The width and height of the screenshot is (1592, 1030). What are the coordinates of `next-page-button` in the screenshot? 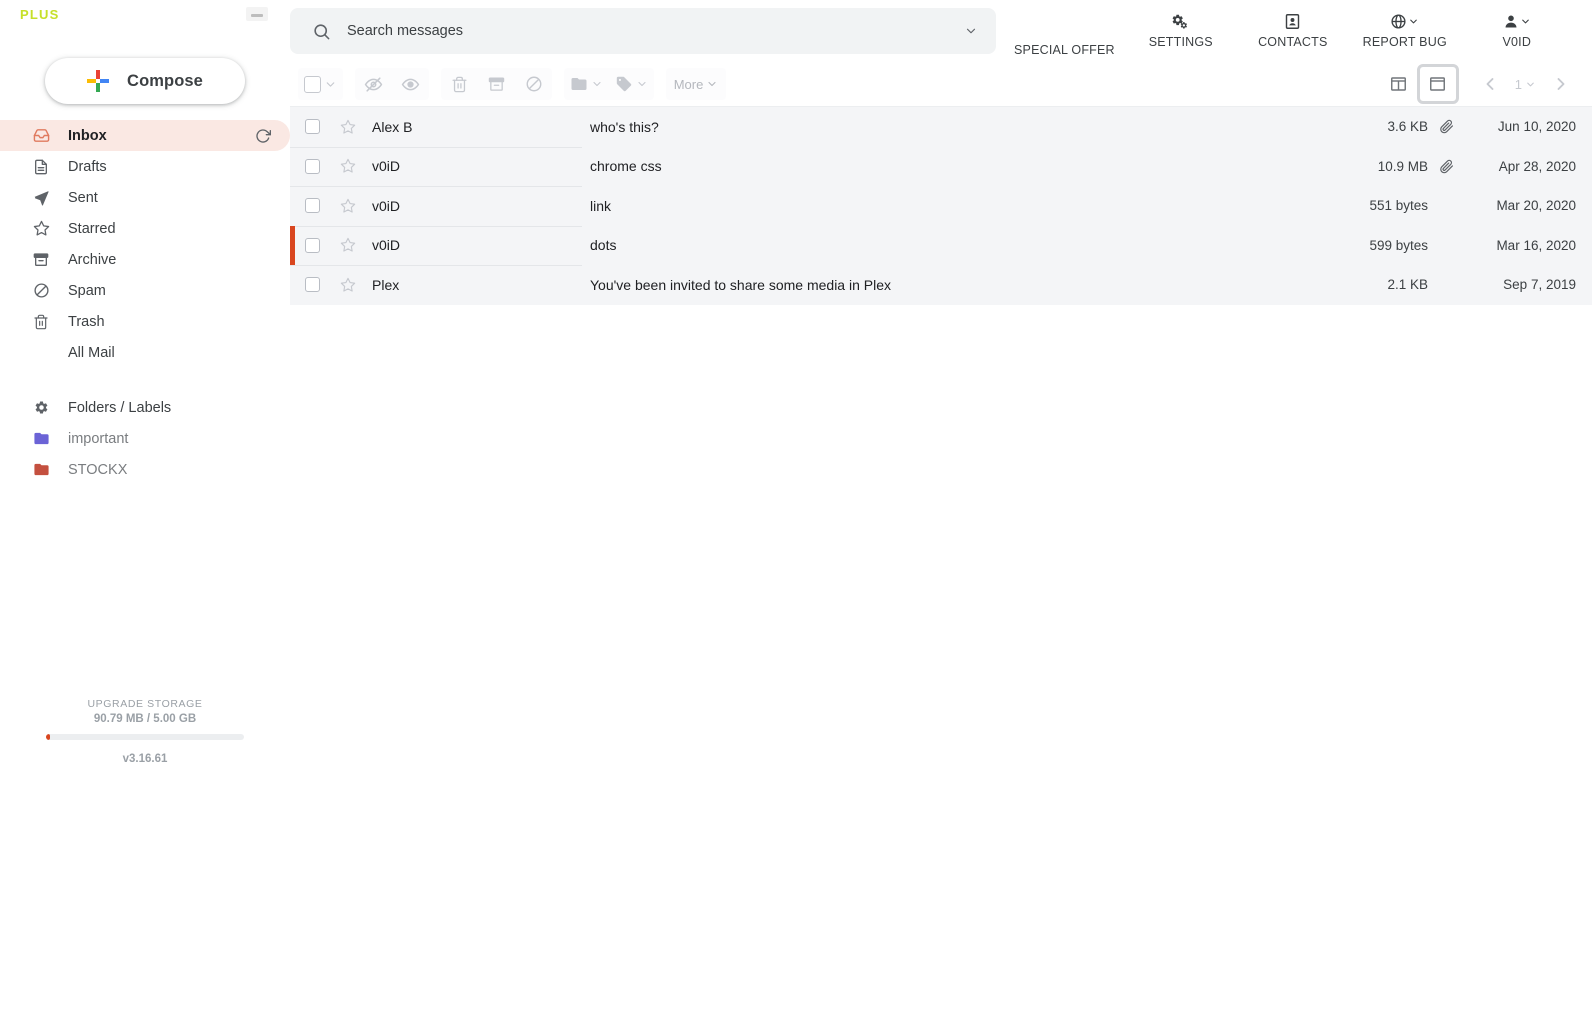 It's located at (1561, 84).